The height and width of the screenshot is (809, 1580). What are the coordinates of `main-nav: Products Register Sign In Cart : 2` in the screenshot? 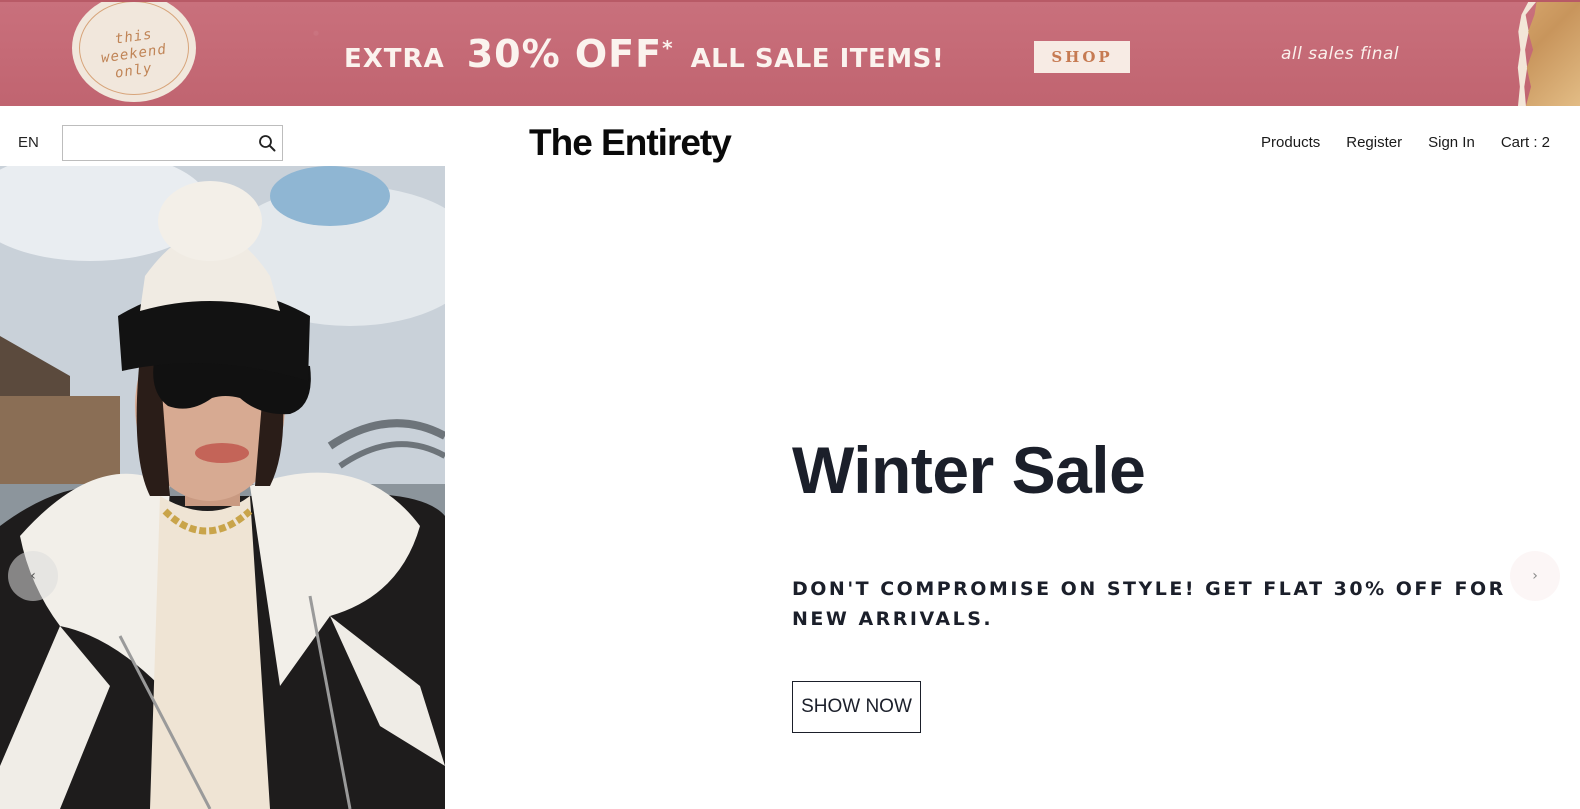 It's located at (1405, 142).